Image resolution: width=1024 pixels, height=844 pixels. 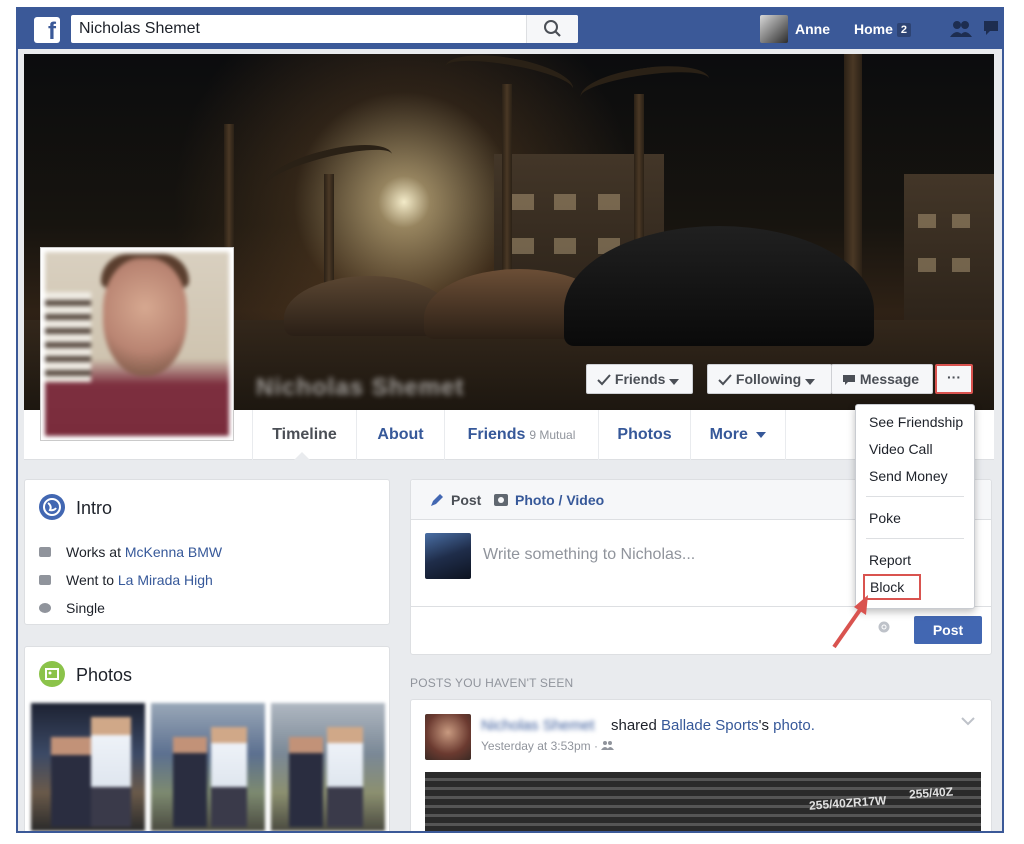 I want to click on menu-item-see-friendship: See Friendship, so click(x=915, y=422).